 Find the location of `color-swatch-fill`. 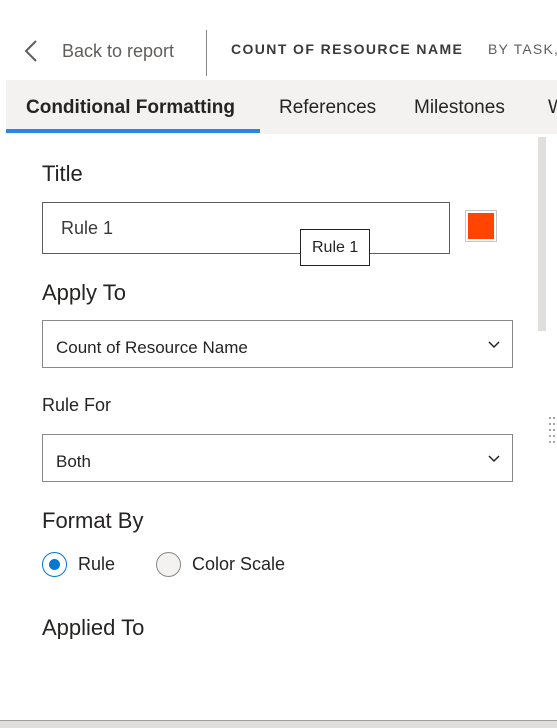

color-swatch-fill is located at coordinates (481, 226).